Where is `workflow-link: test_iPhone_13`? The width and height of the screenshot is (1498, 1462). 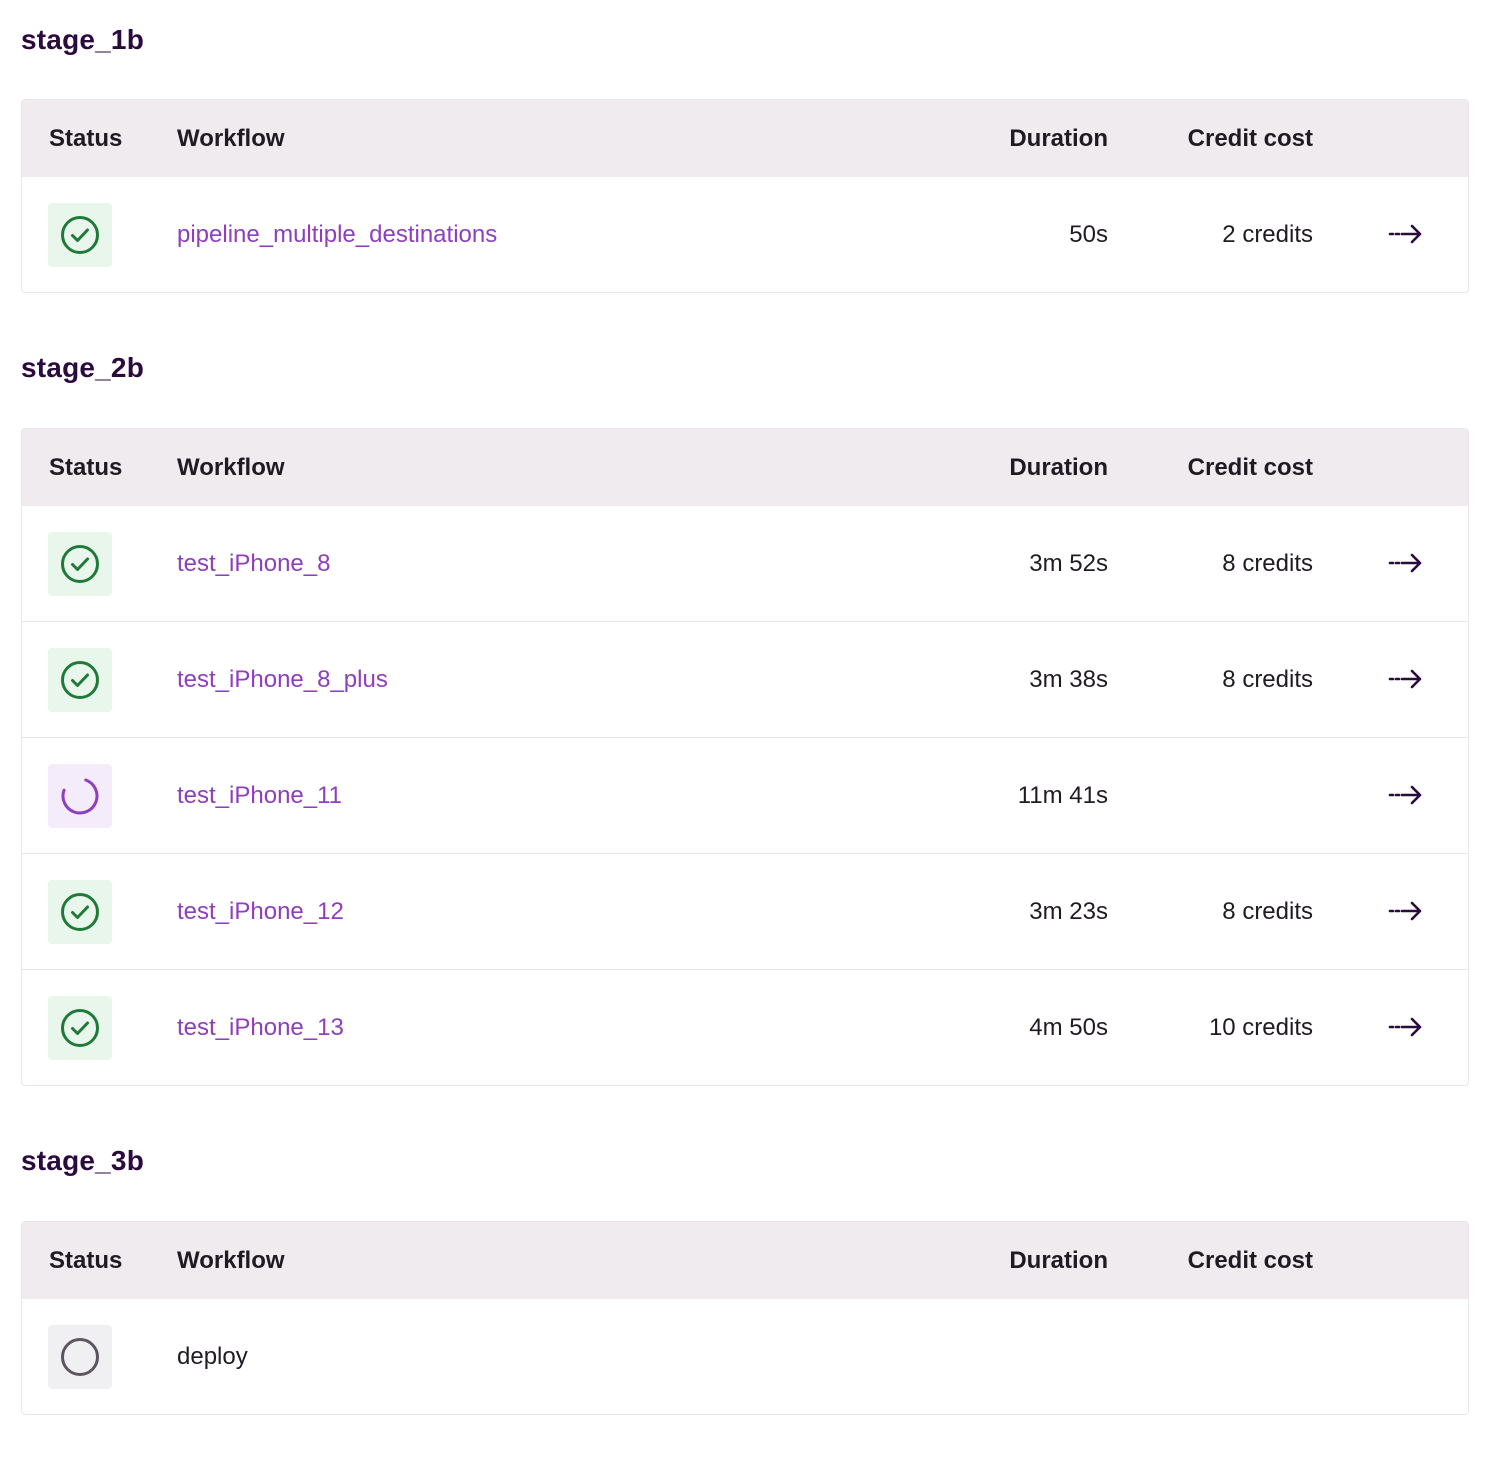 workflow-link: test_iPhone_13 is located at coordinates (260, 1027).